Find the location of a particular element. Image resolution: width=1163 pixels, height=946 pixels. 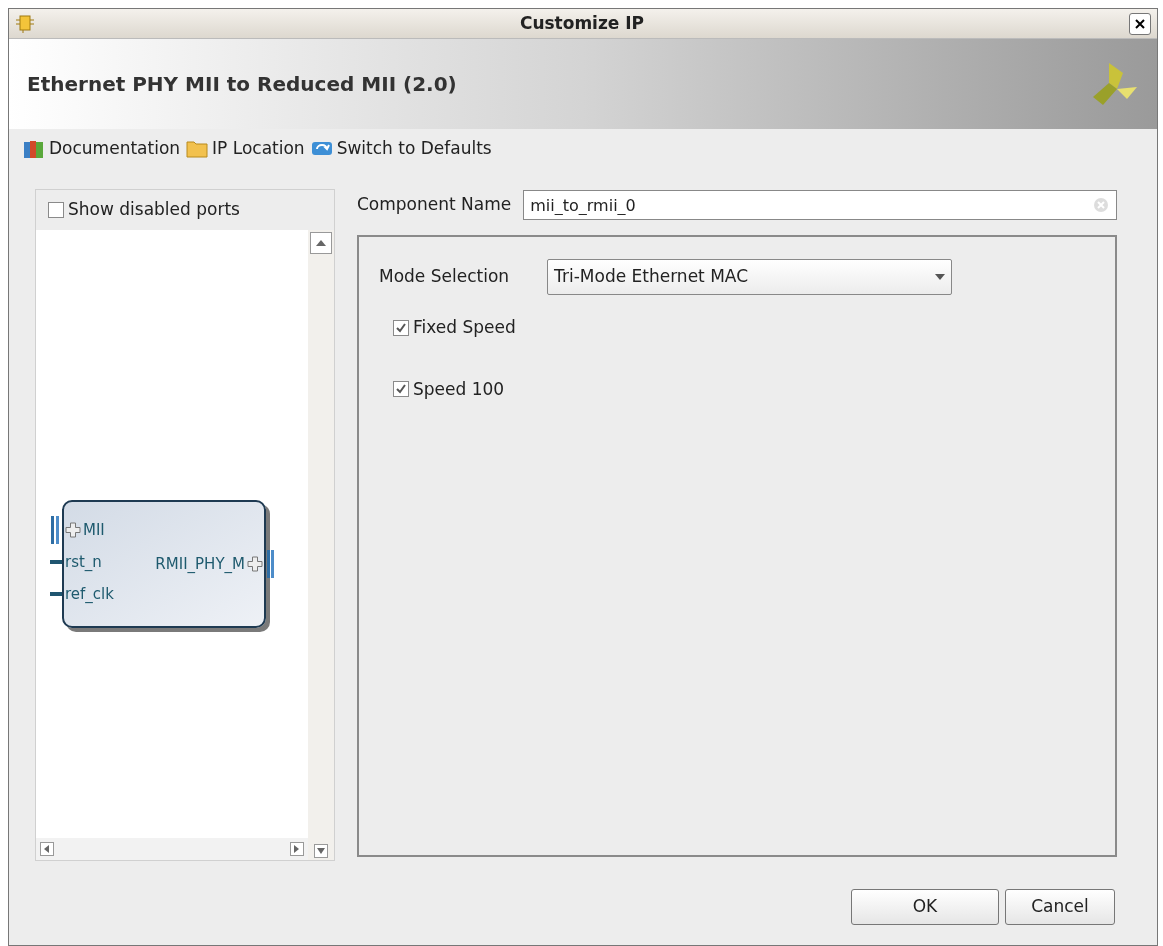

component-name-field: mii_to_rmii_0 is located at coordinates (820, 205).